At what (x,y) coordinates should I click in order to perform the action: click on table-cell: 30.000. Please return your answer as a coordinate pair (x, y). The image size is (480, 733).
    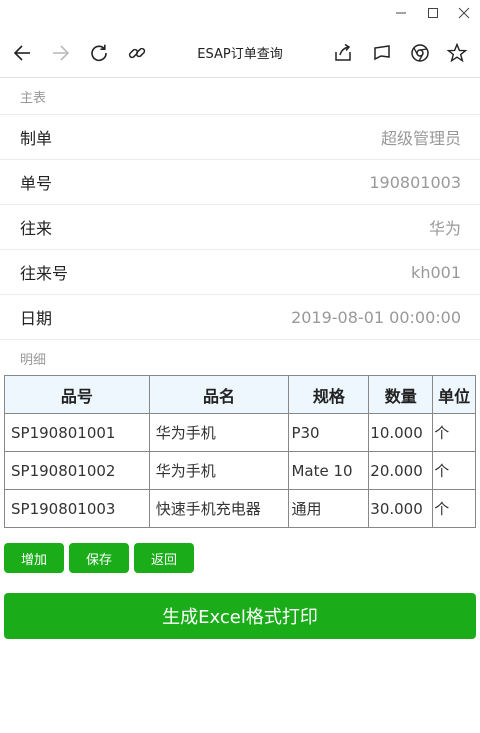
    Looking at the image, I should click on (401, 508).